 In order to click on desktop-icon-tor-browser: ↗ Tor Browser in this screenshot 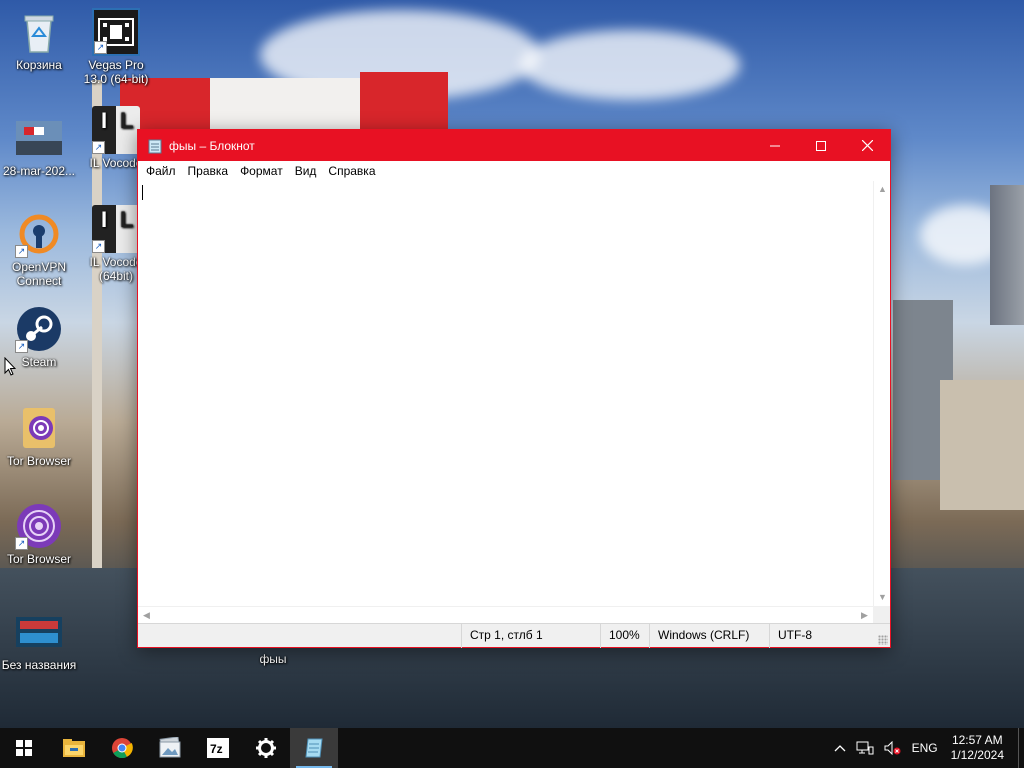, I will do `click(39, 534)`.